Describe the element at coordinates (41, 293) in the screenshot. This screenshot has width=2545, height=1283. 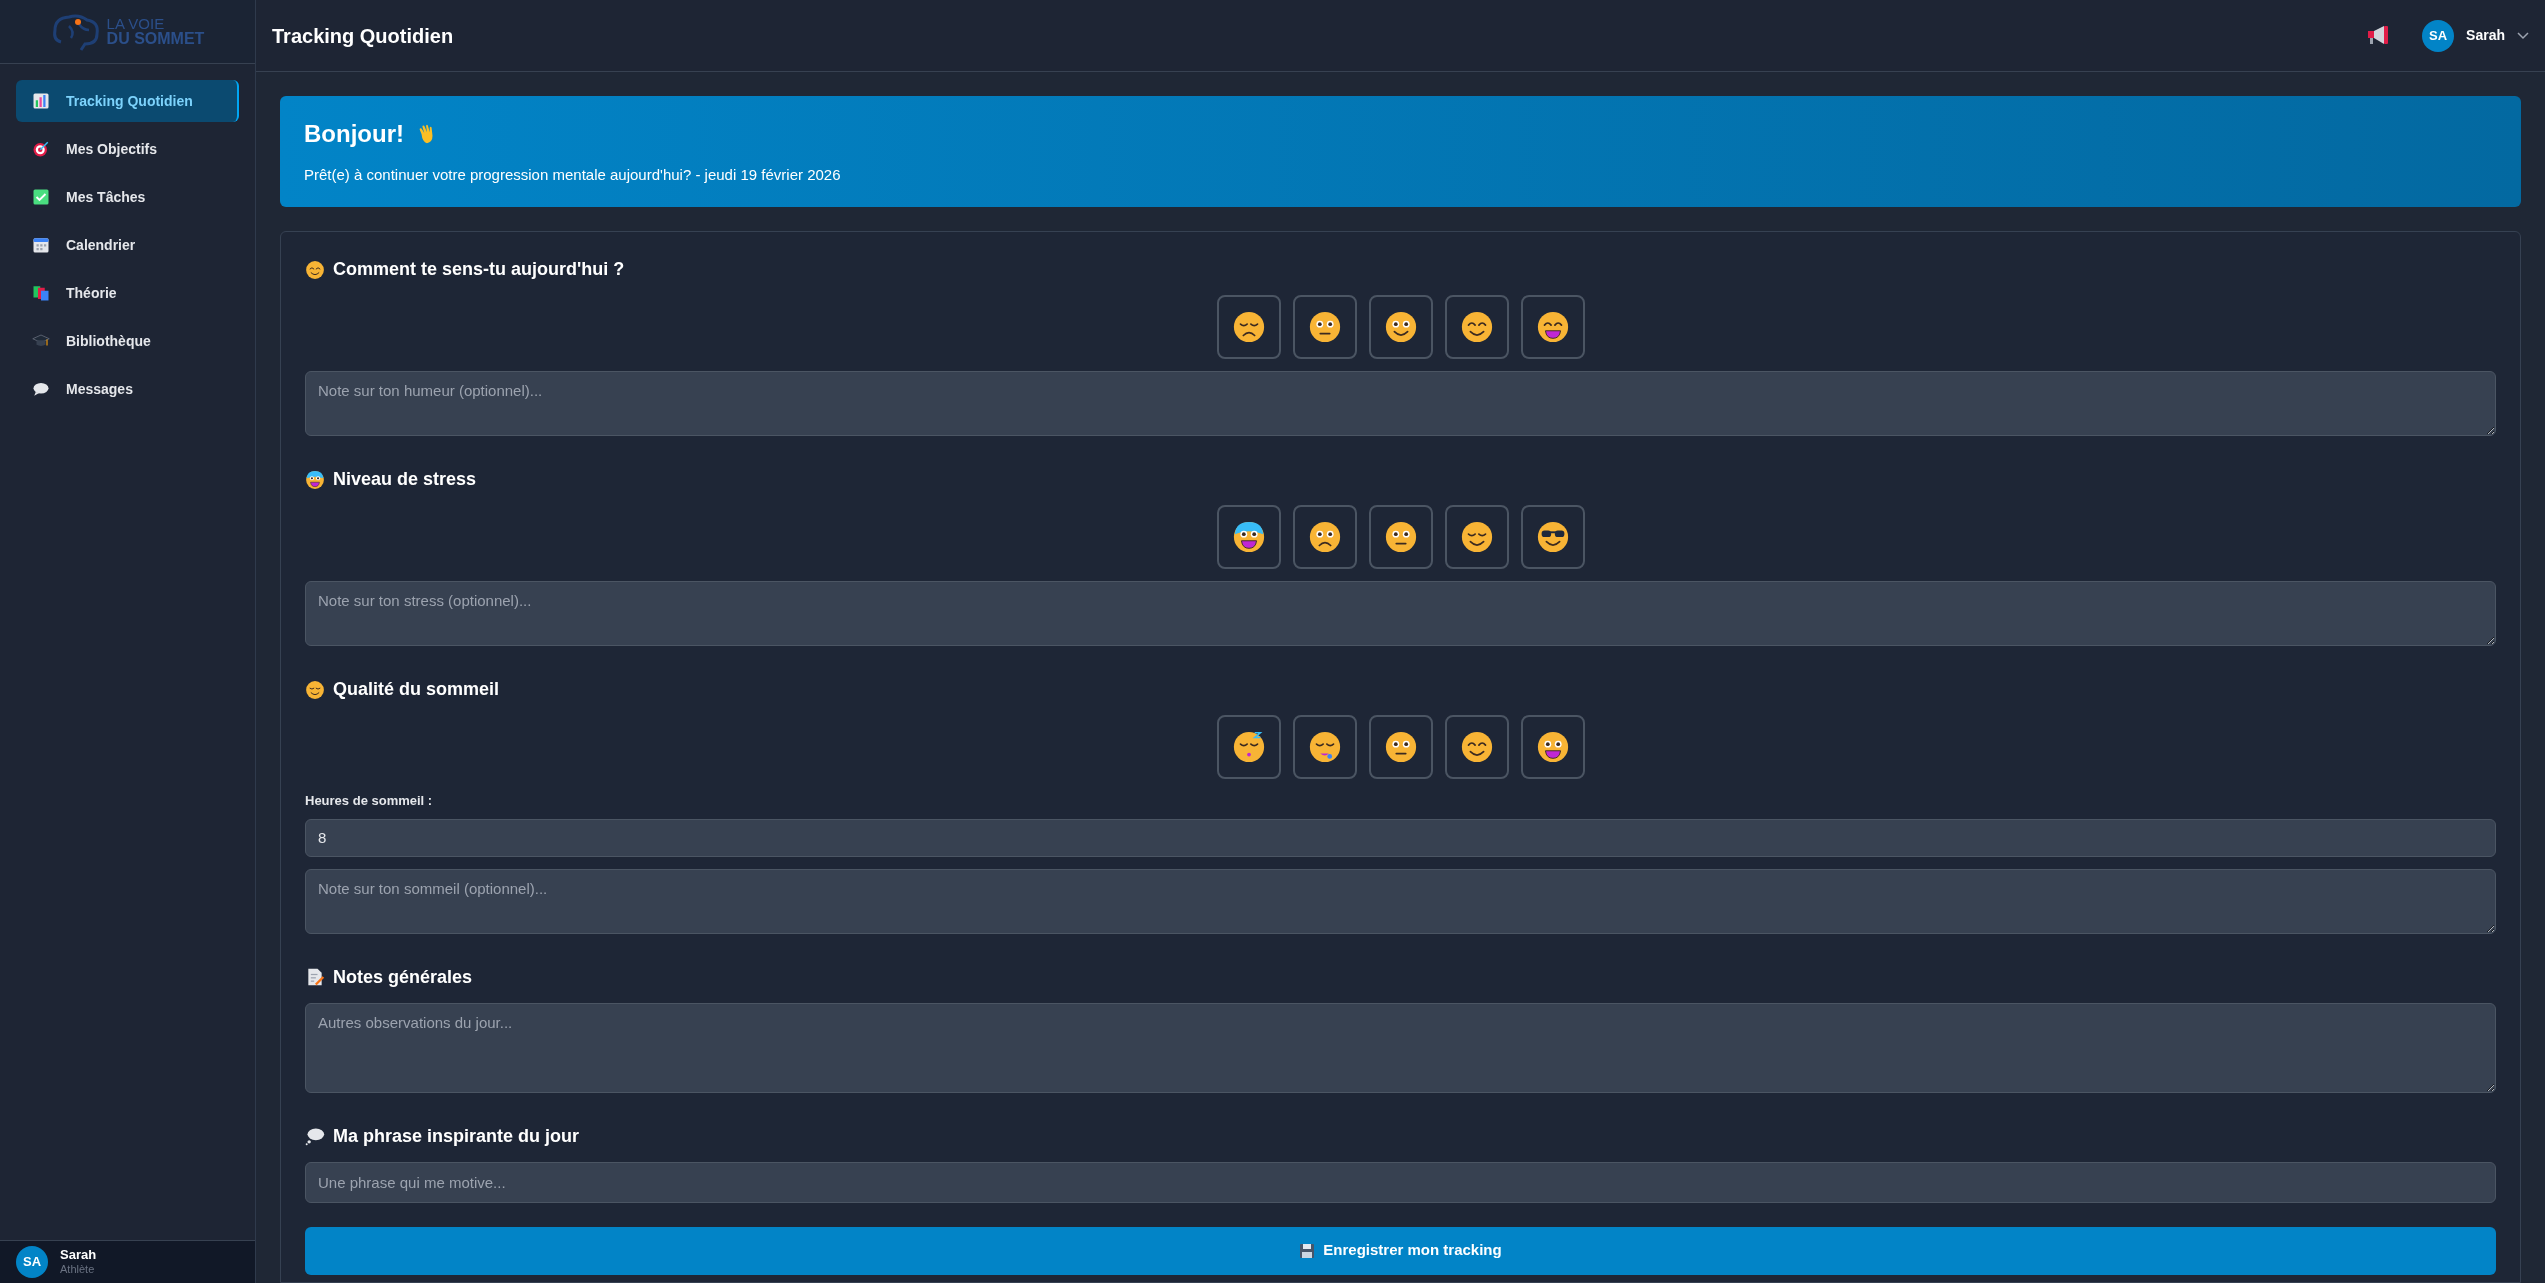
I see `books-icon` at that location.